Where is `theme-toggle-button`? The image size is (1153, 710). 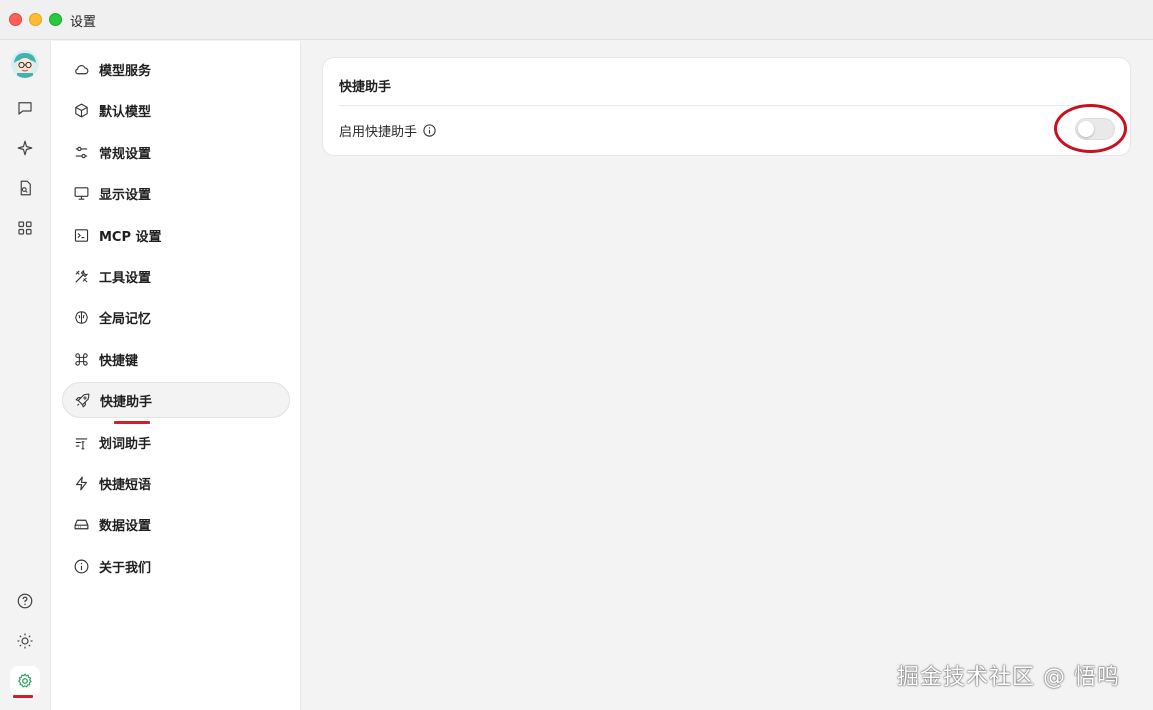 theme-toggle-button is located at coordinates (25, 641).